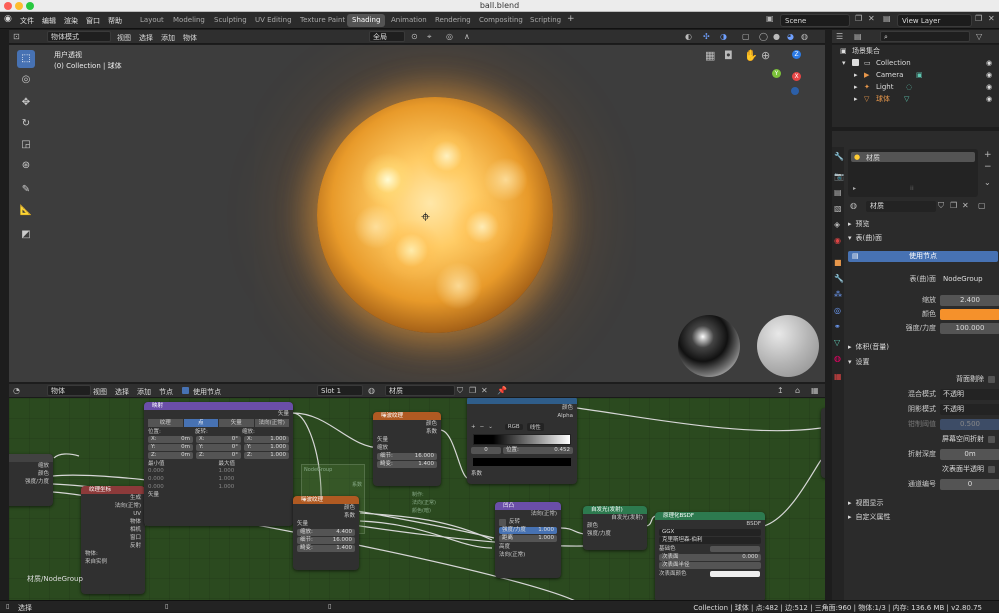  Describe the element at coordinates (152, 20) in the screenshot. I see `tab-layout: Layout` at that location.